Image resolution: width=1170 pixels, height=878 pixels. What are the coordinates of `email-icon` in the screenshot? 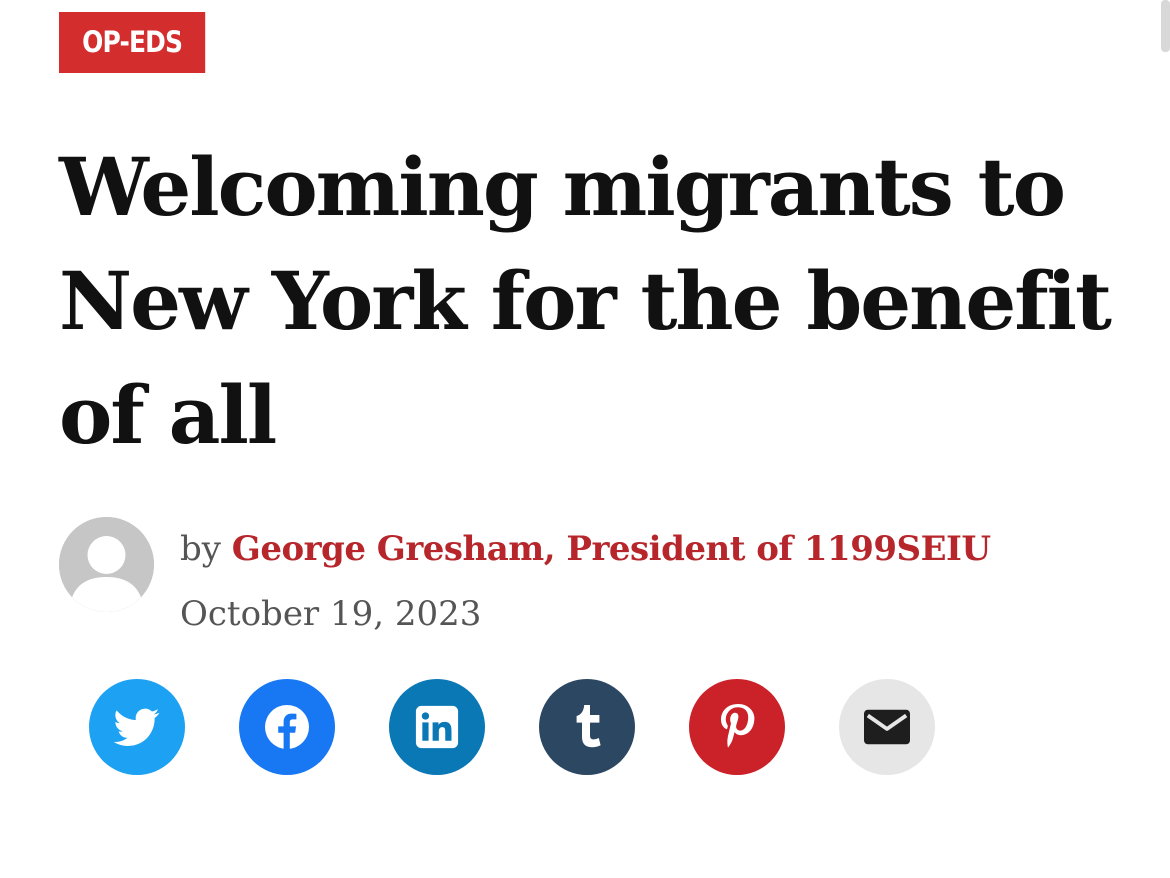 It's located at (887, 727).